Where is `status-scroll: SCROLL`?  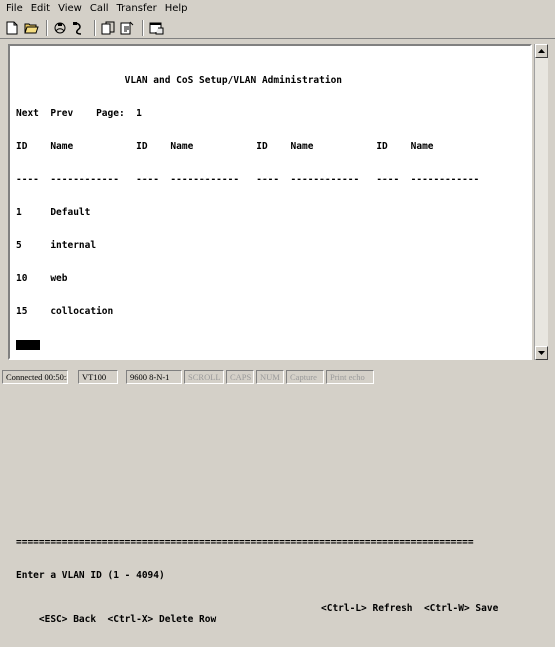 status-scroll: SCROLL is located at coordinates (204, 377).